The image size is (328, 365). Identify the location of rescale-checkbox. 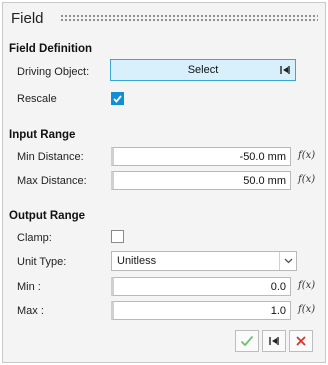
(117, 98).